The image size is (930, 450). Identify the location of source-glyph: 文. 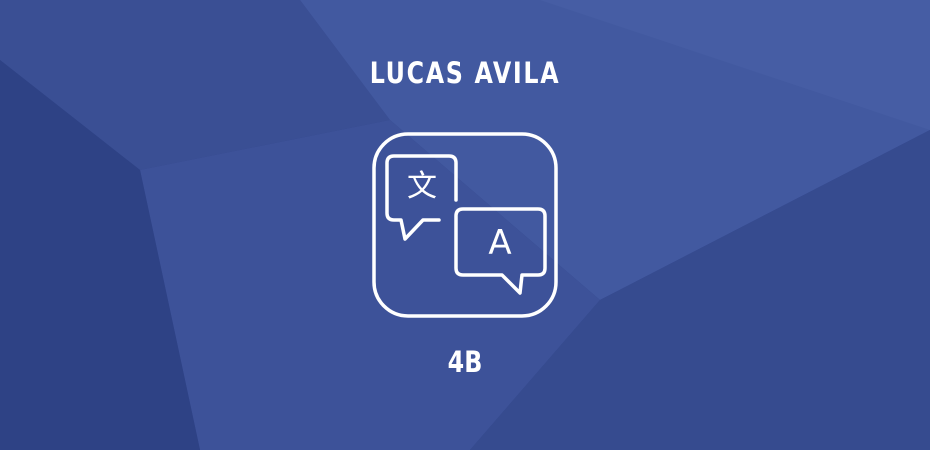
(422, 186).